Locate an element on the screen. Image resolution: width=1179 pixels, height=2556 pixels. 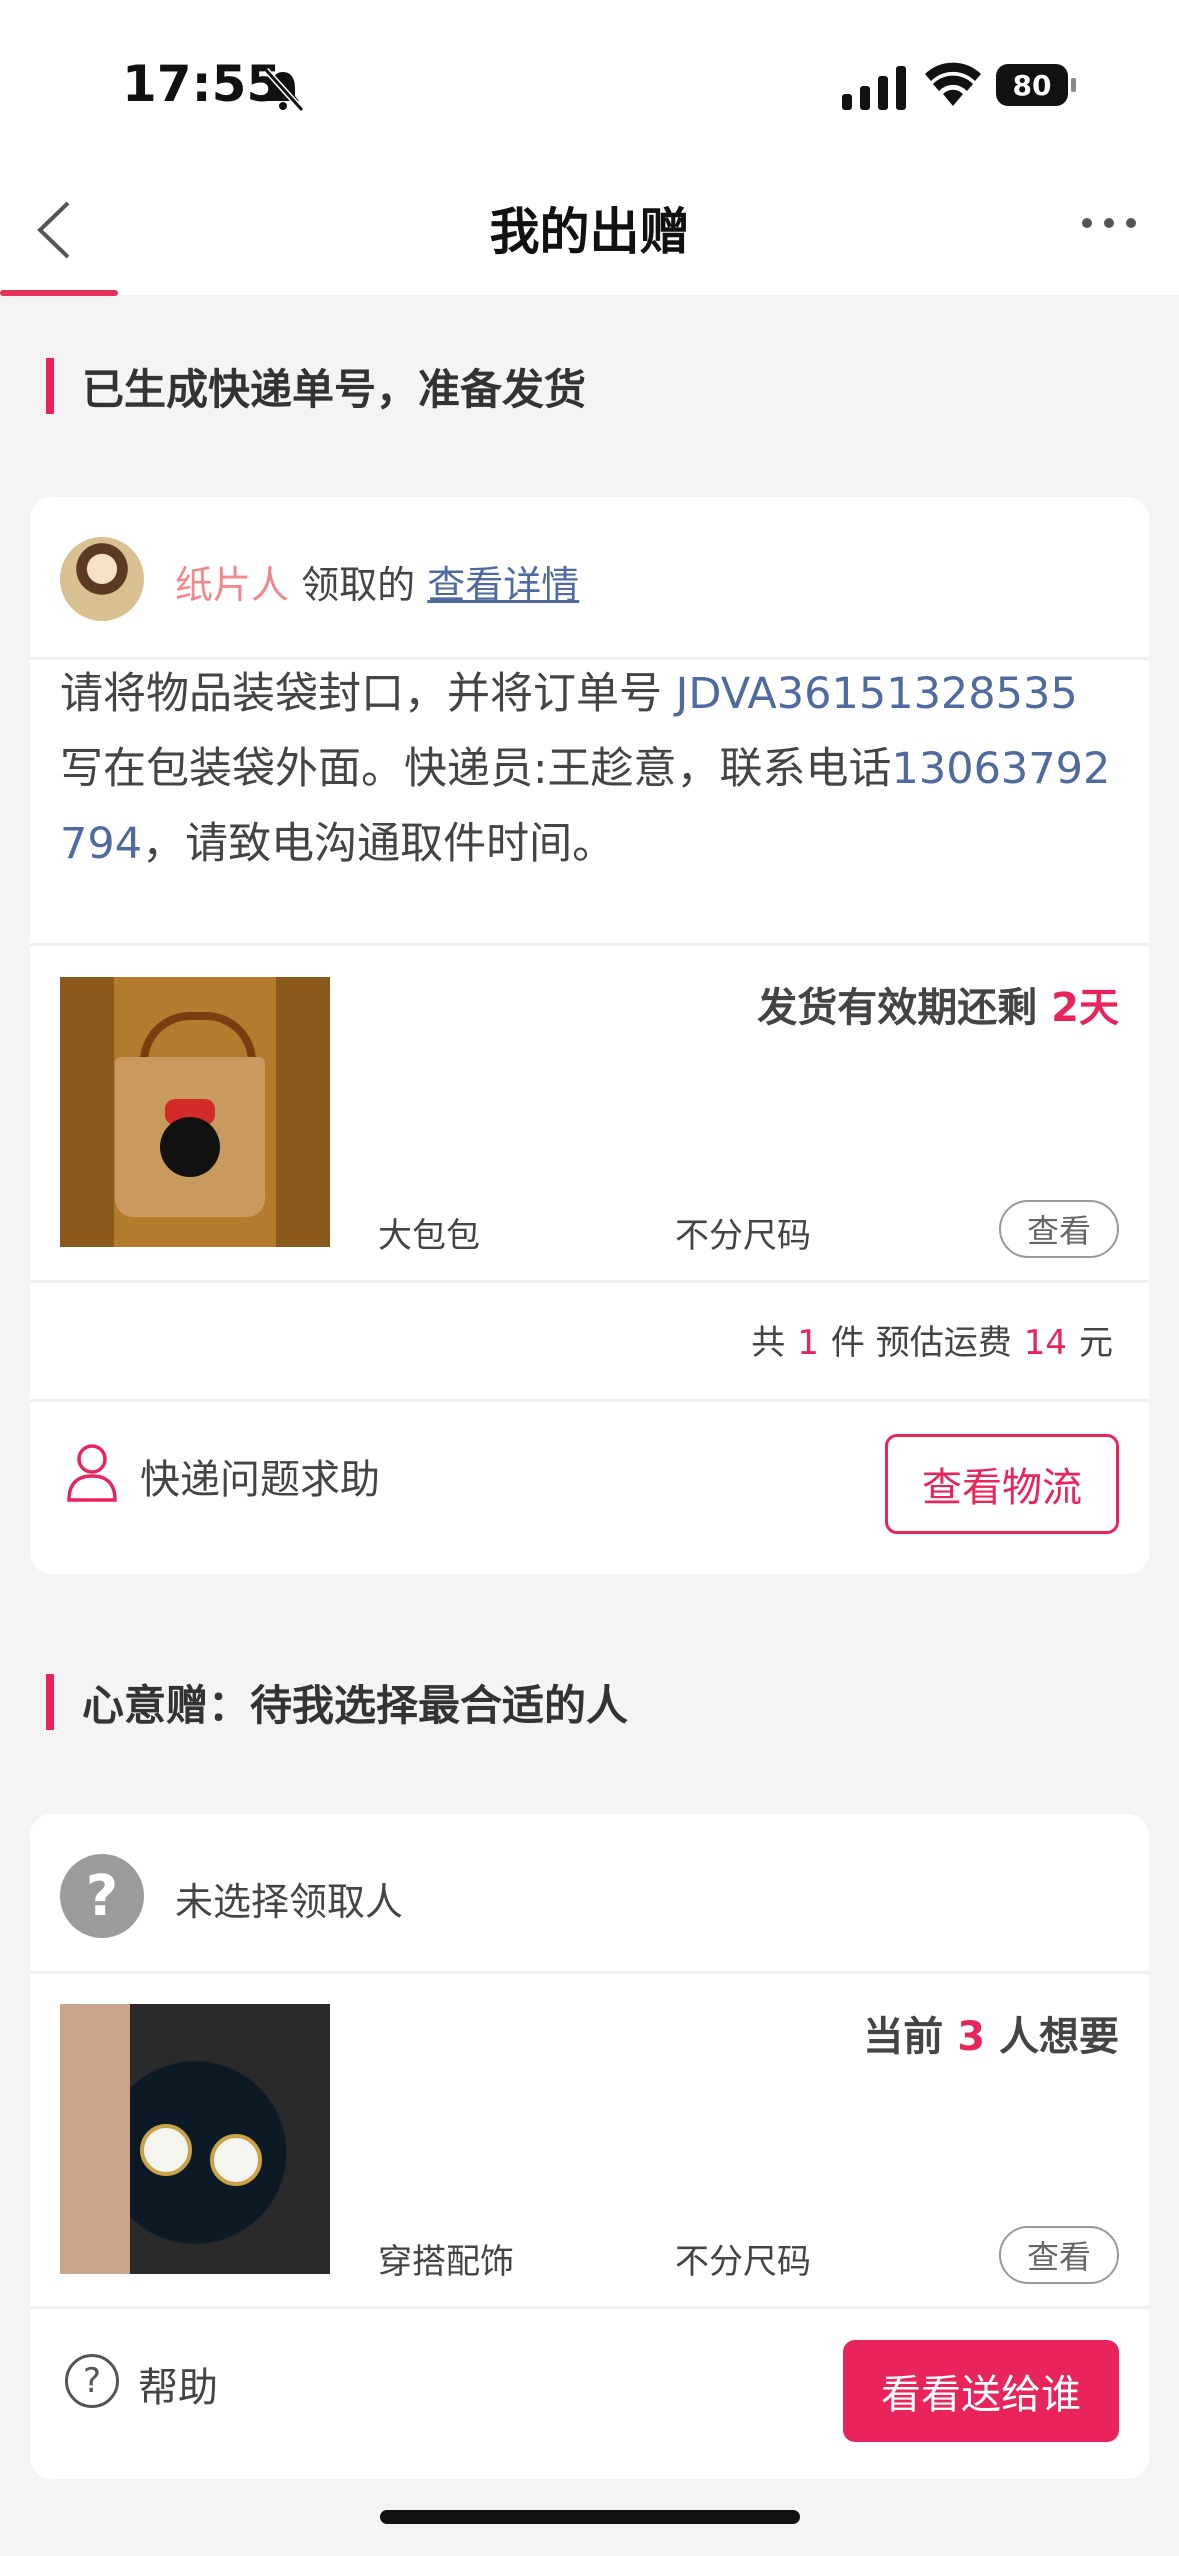
view-logistics-button: 查看物流 is located at coordinates (1002, 1484).